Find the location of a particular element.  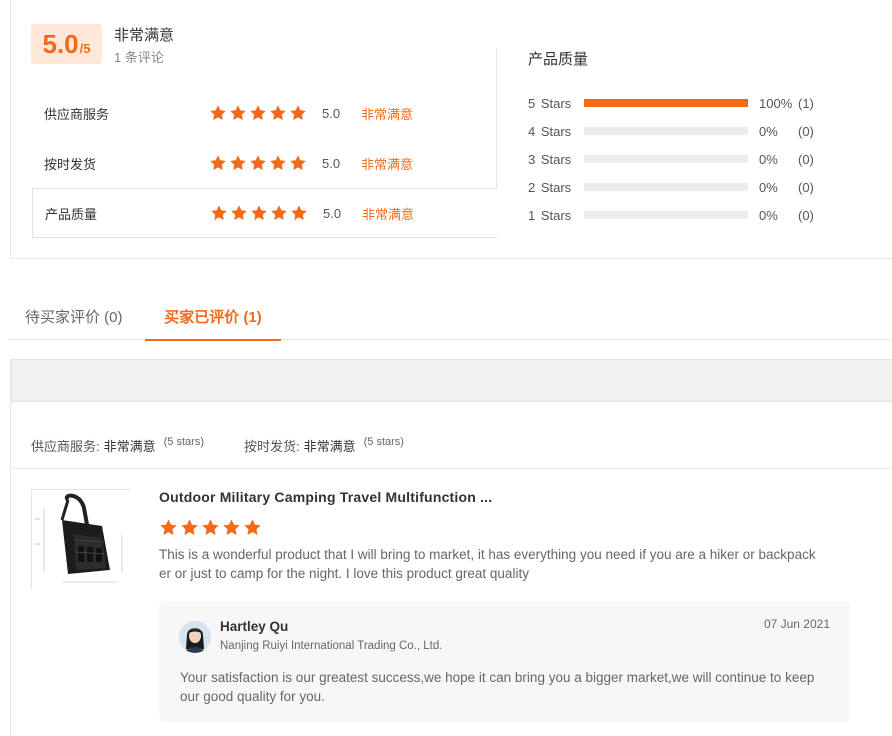

review-stars is located at coordinates (210, 527).